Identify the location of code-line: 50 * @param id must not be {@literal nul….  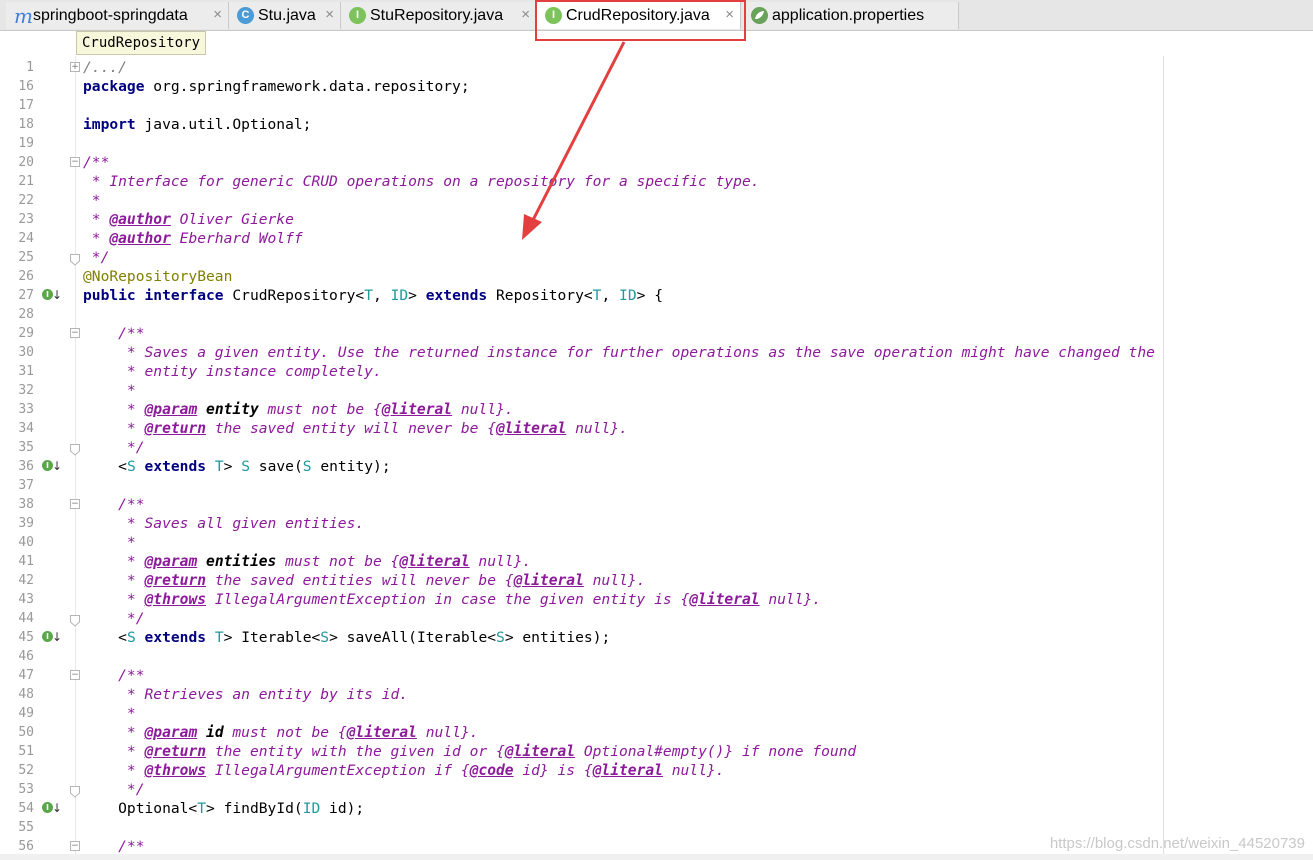
(656, 732).